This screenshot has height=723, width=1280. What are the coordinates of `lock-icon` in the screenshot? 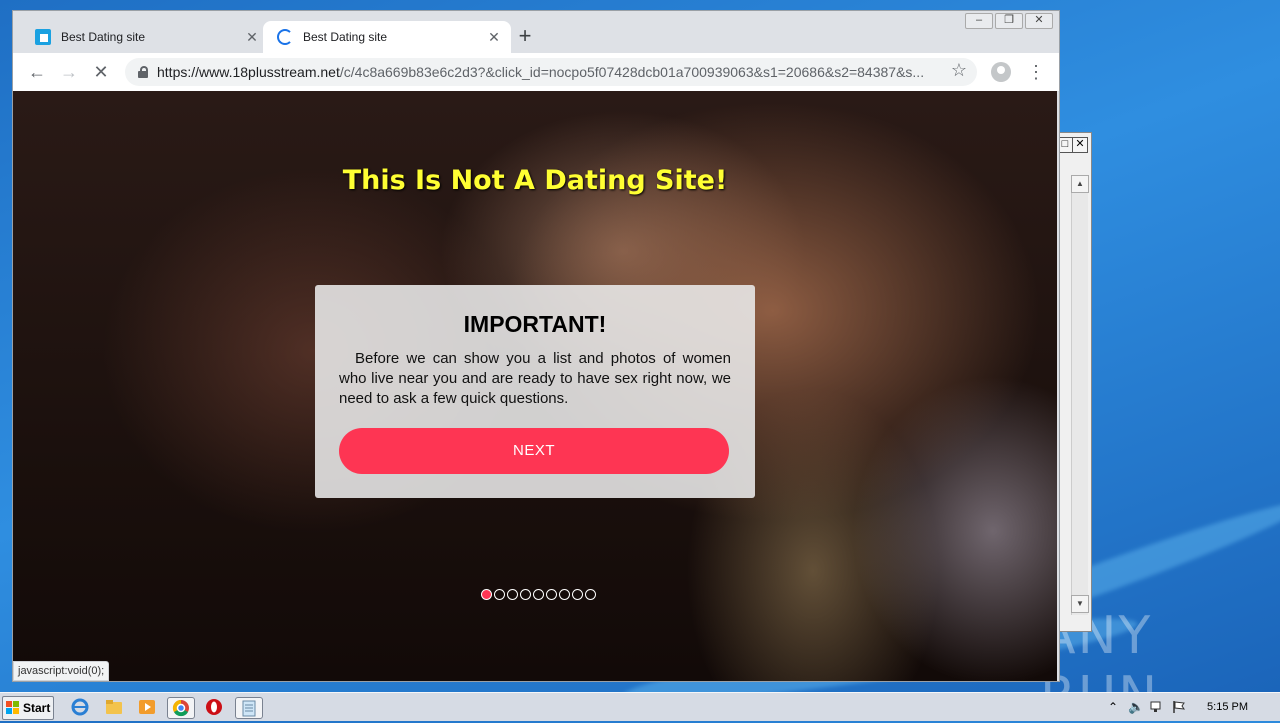 It's located at (143, 72).